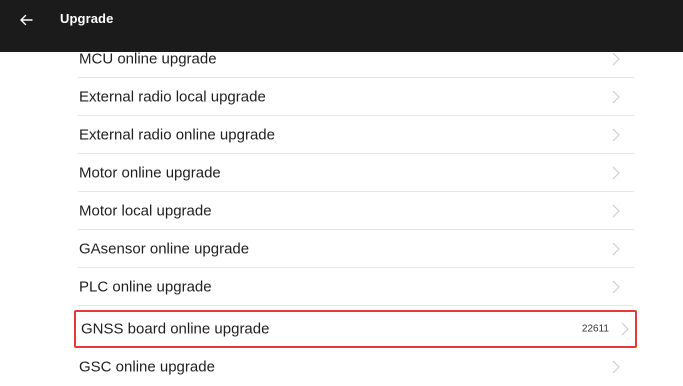 The height and width of the screenshot is (386, 683). What do you see at coordinates (145, 211) in the screenshot?
I see `list-item-label: Motor local upgrade` at bounding box center [145, 211].